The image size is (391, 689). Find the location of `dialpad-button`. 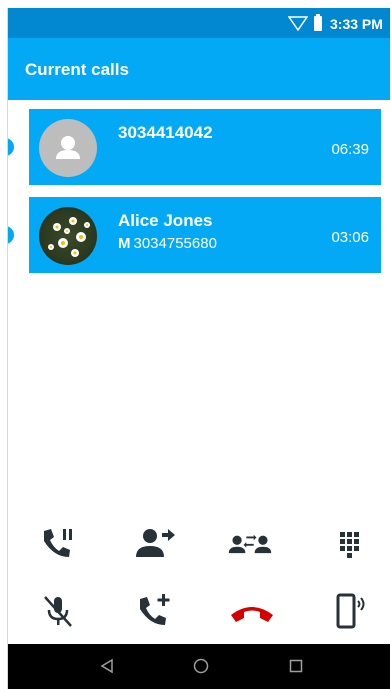

dialpad-button is located at coordinates (350, 543).